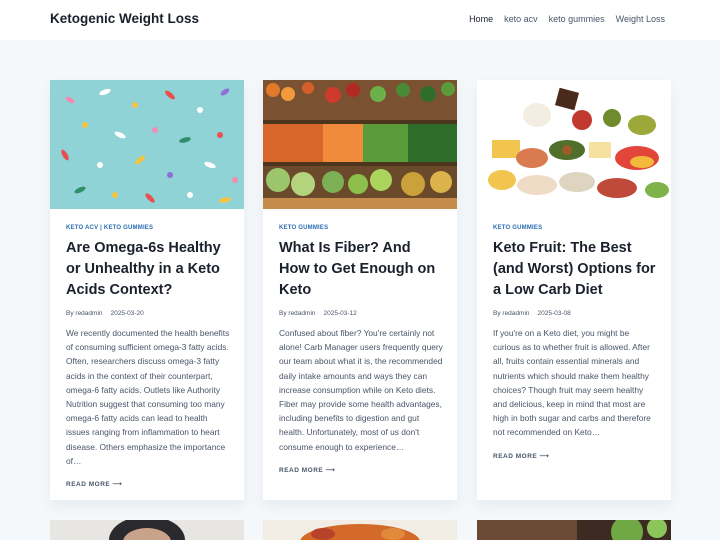 The height and width of the screenshot is (540, 720). I want to click on post-meta: By redadmin 2025-03-12, so click(361, 313).